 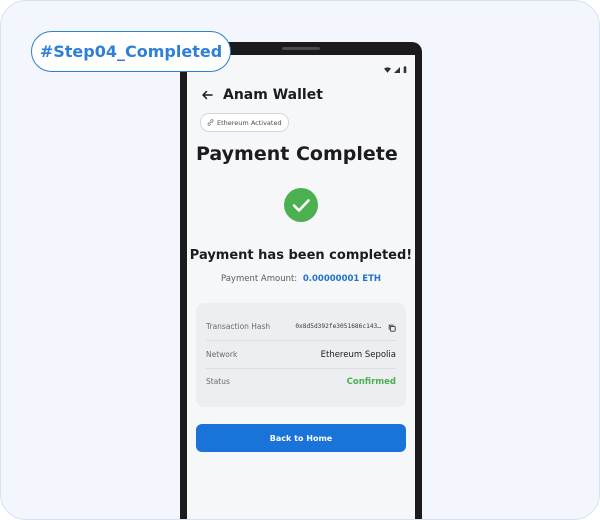 What do you see at coordinates (301, 205) in the screenshot?
I see `check-circle-icon` at bounding box center [301, 205].